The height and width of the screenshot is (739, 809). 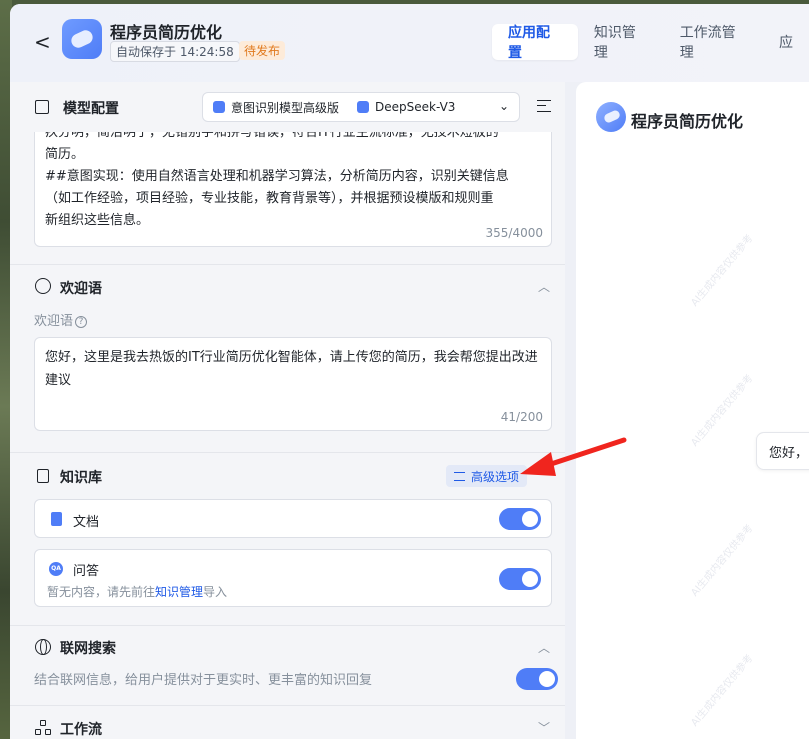 What do you see at coordinates (81, 478) in the screenshot?
I see `knowledge-title: 知识库` at bounding box center [81, 478].